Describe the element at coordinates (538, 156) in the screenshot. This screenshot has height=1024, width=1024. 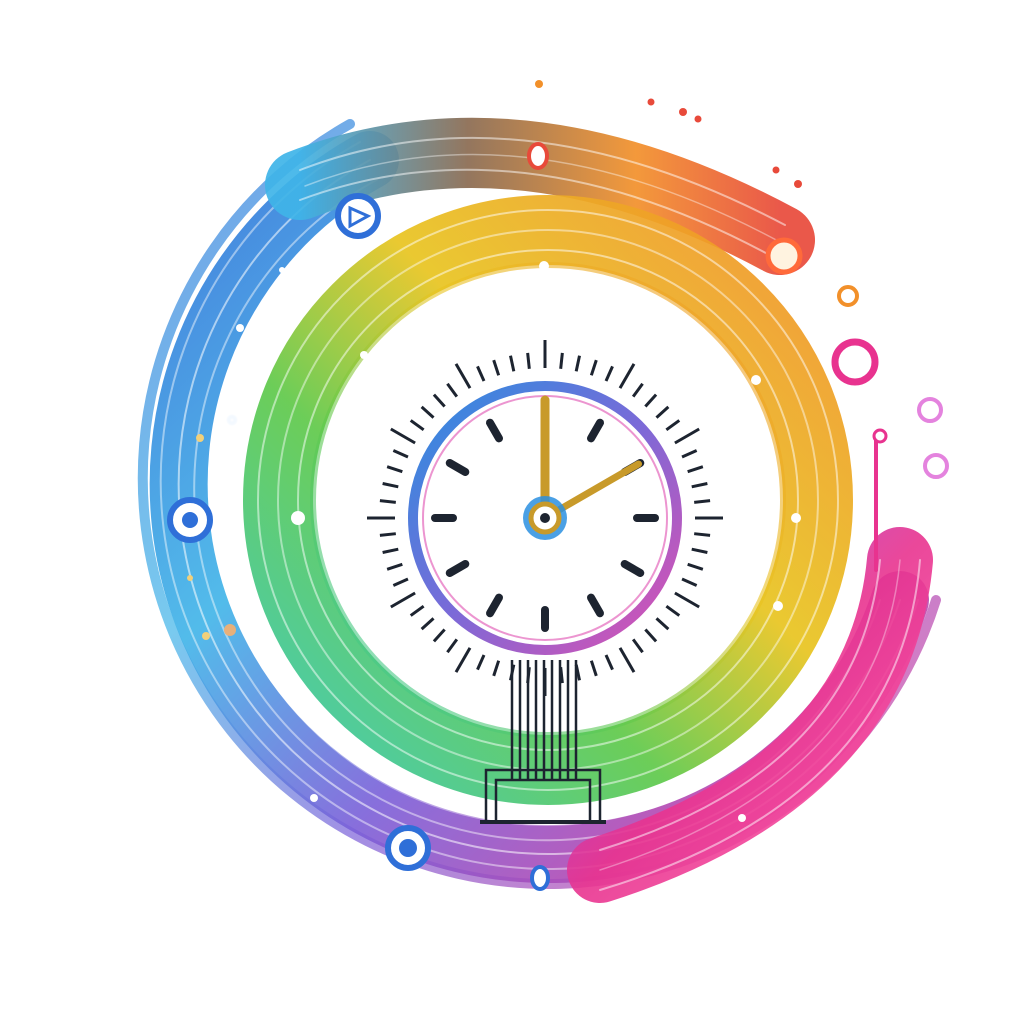
I see `top-node-icon` at that location.